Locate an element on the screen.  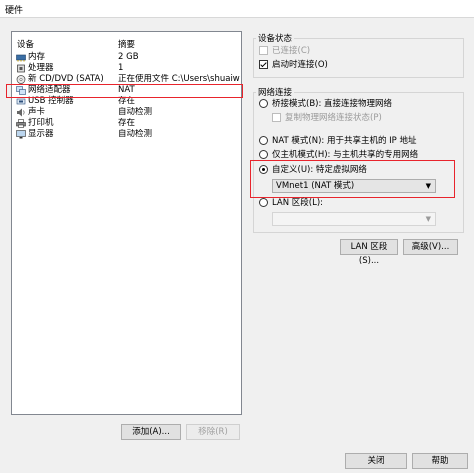
connect-at-power-on-check-box is located at coordinates (263, 64).